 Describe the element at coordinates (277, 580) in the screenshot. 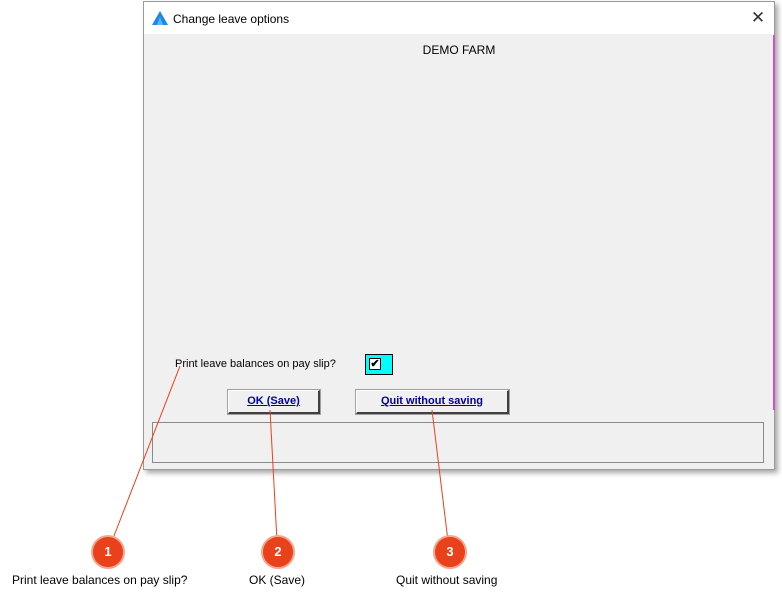

I see `callout-caption-2: OK (Save)` at that location.